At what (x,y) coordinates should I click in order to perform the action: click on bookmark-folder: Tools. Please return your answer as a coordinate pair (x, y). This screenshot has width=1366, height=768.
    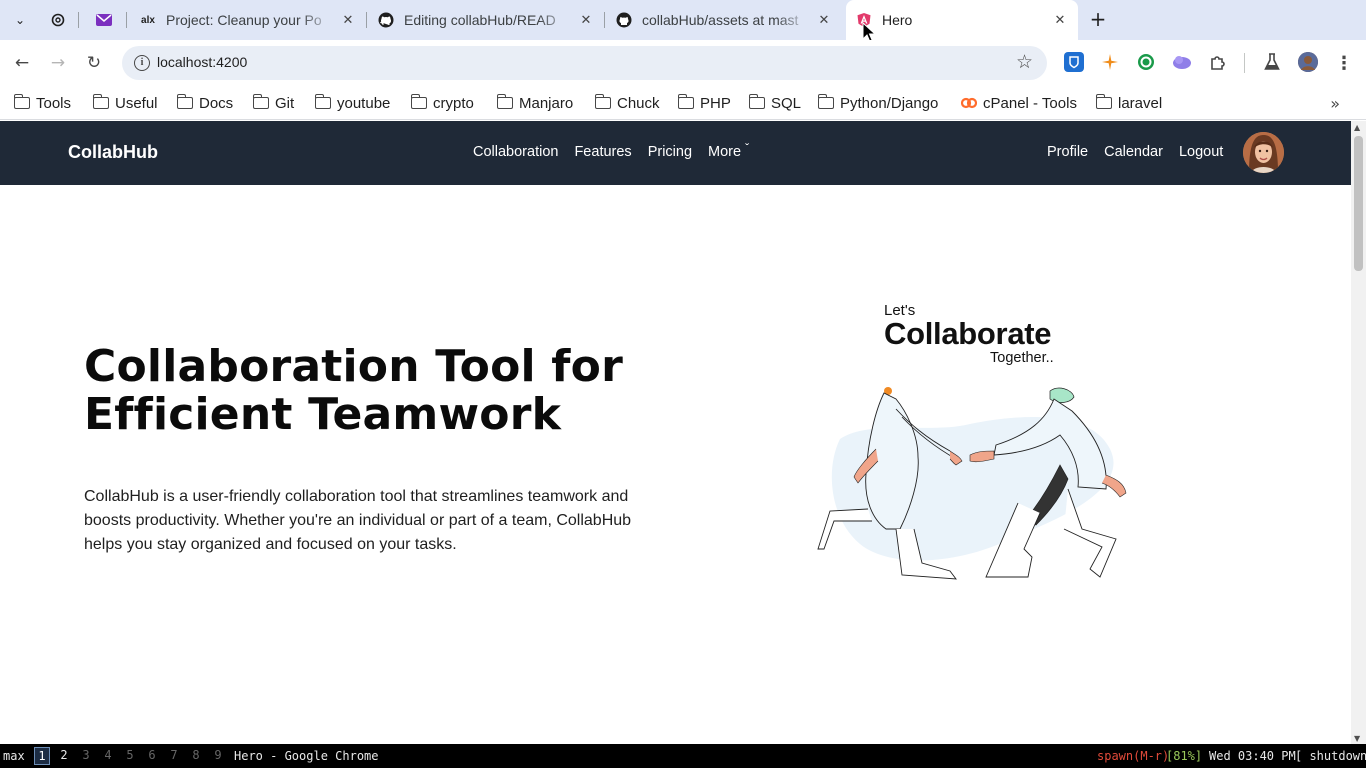
    Looking at the image, I should click on (42, 103).